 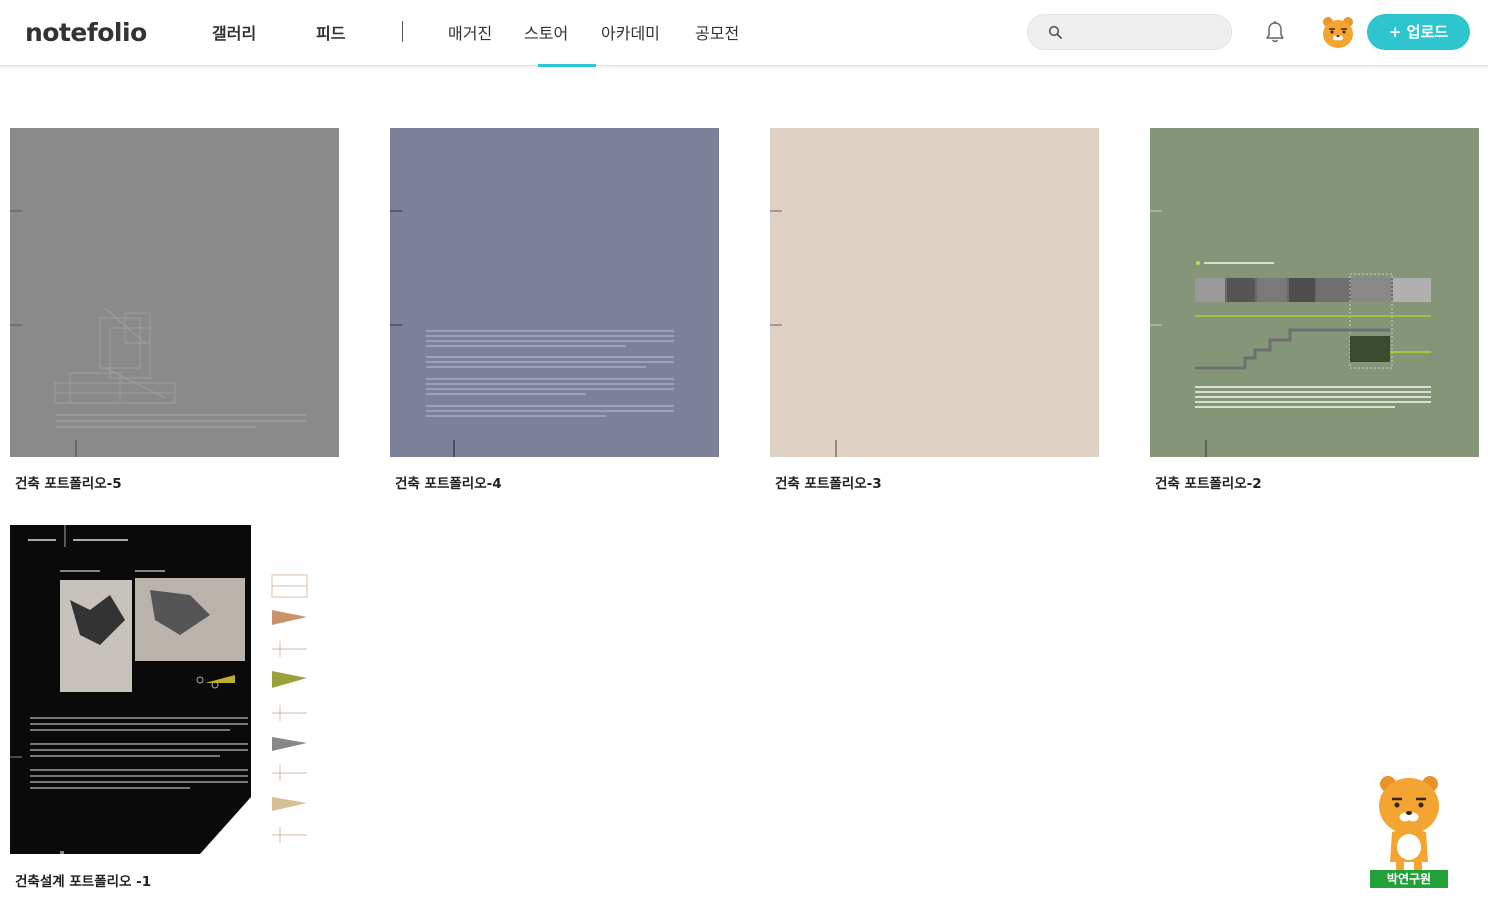 What do you see at coordinates (1275, 32) in the screenshot?
I see `bell-icon` at bounding box center [1275, 32].